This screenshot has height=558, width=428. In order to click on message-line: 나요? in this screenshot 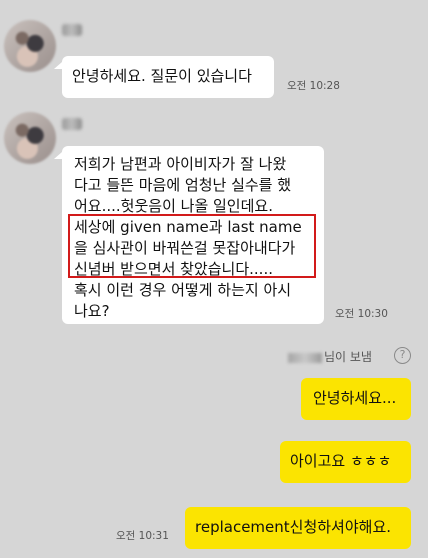, I will do `click(92, 311)`.